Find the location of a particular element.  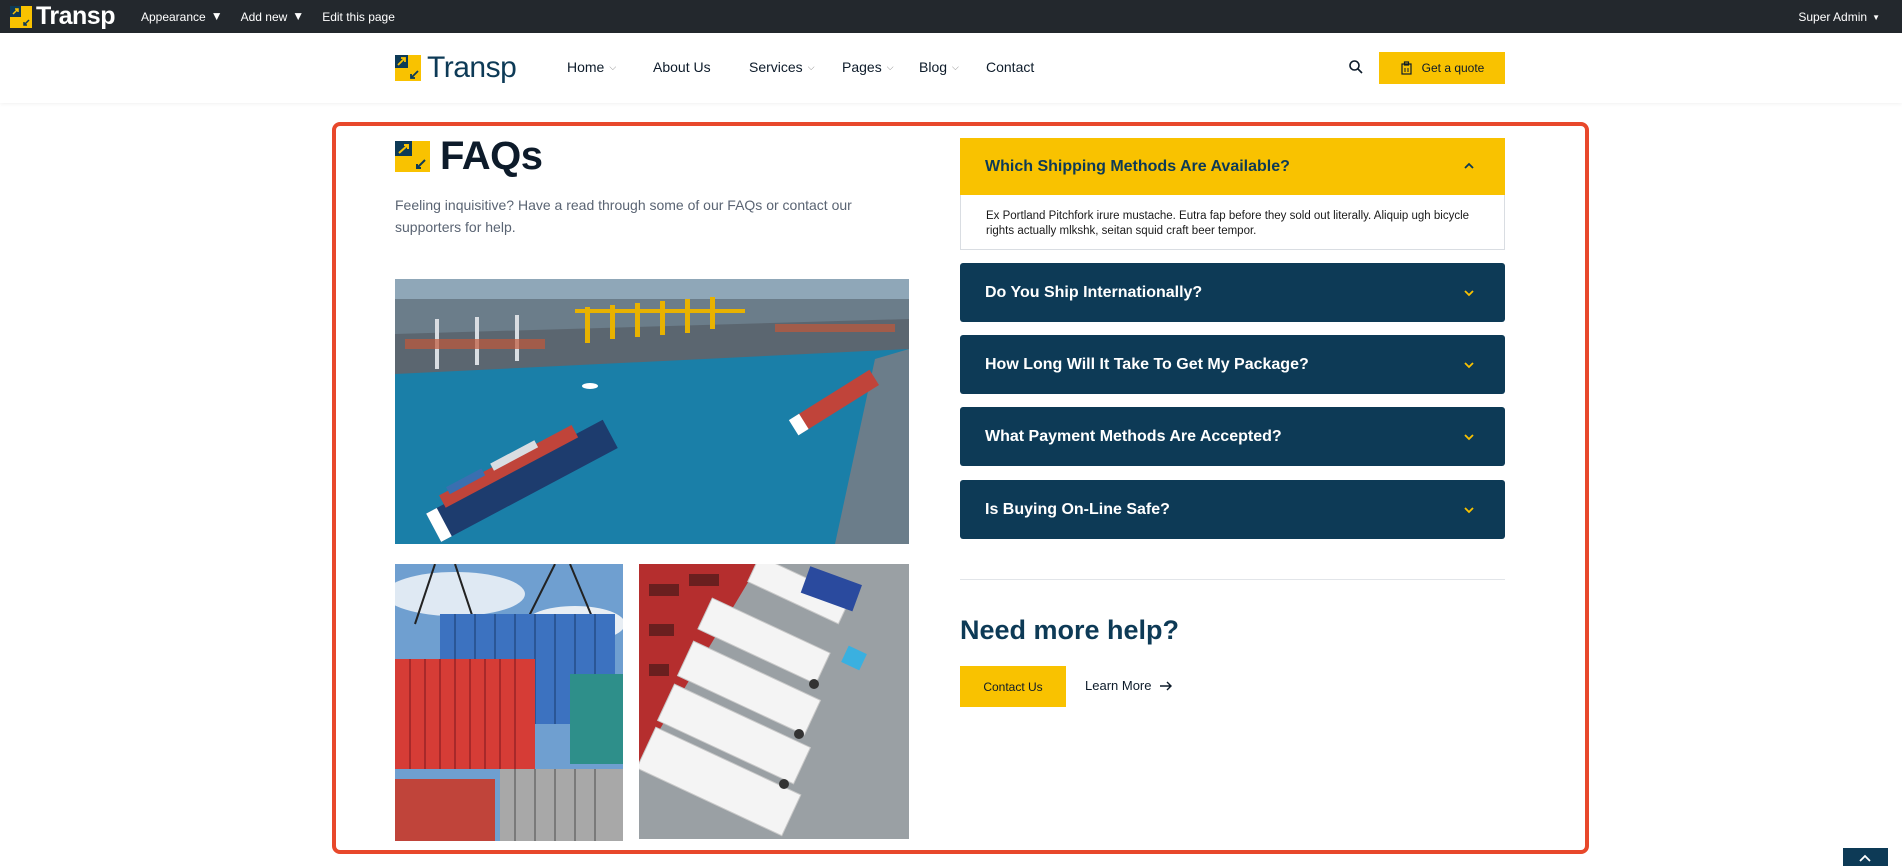

admin-menu-label: Add new is located at coordinates (264, 16).